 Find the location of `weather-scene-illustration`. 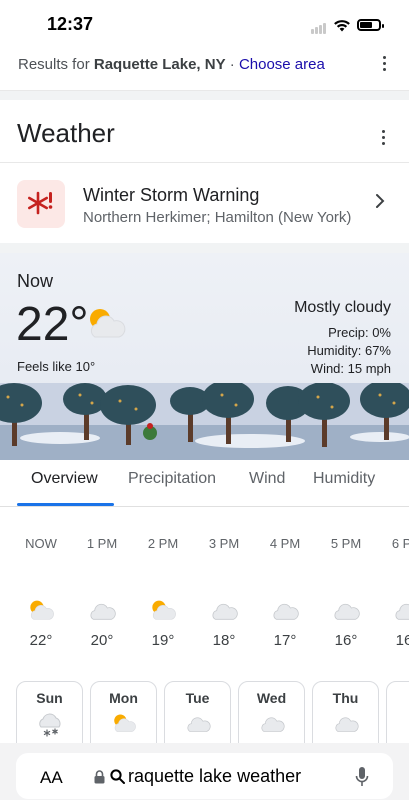

weather-scene-illustration is located at coordinates (204, 421).